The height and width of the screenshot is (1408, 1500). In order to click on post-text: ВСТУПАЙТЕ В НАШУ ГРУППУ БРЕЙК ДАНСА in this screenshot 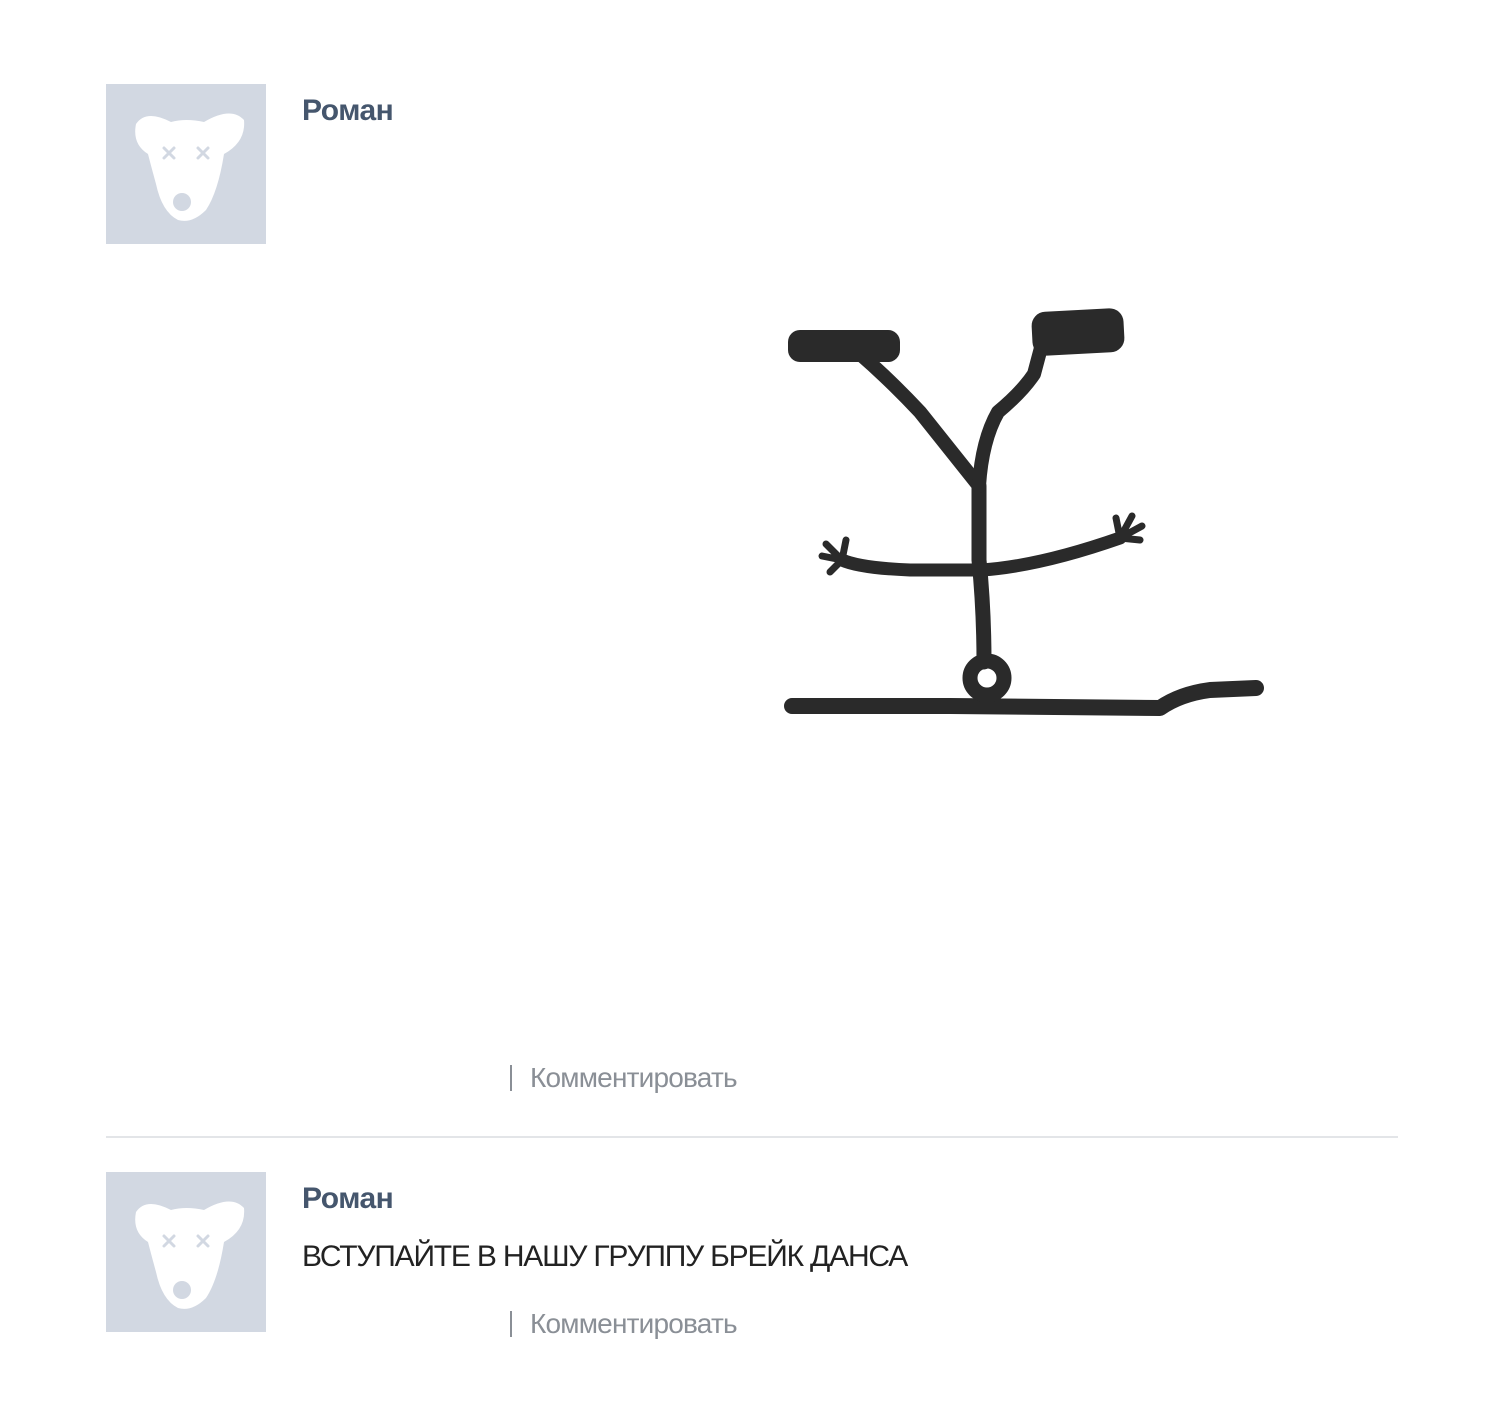, I will do `click(605, 1256)`.